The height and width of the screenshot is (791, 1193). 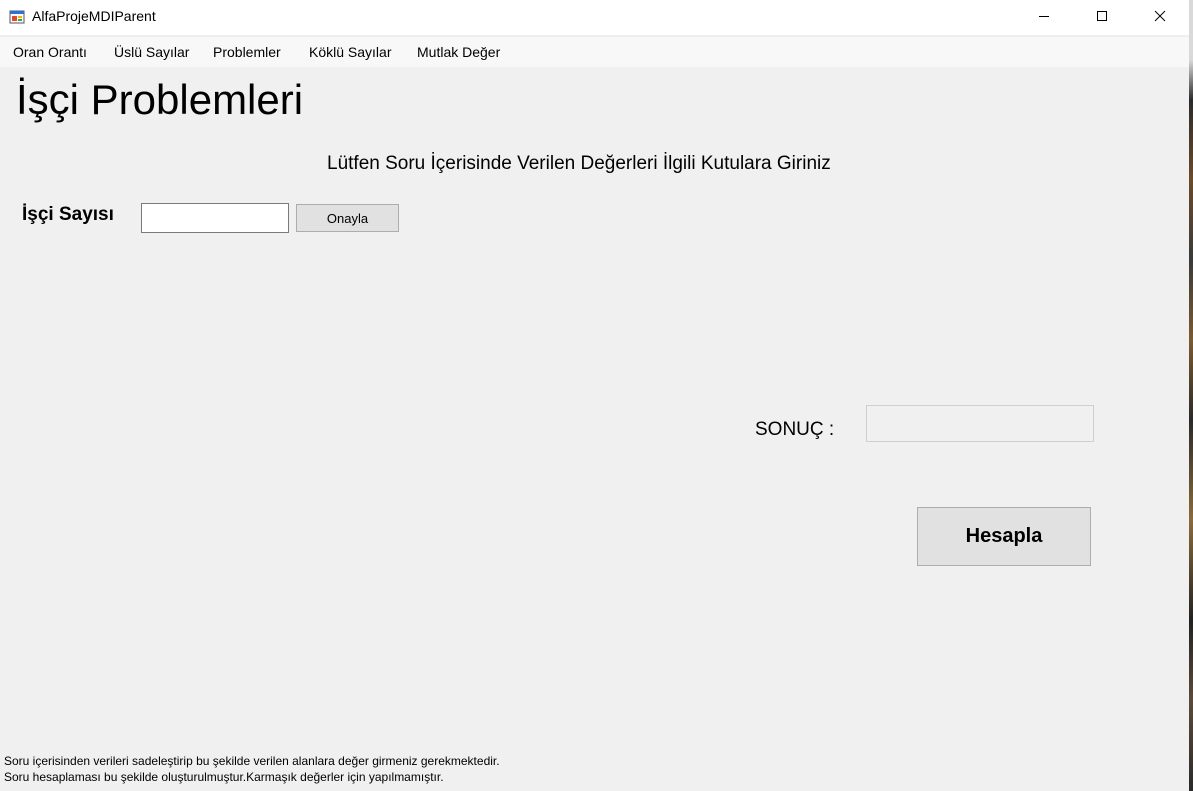 What do you see at coordinates (1191, 395) in the screenshot?
I see `desktop-background-edge` at bounding box center [1191, 395].